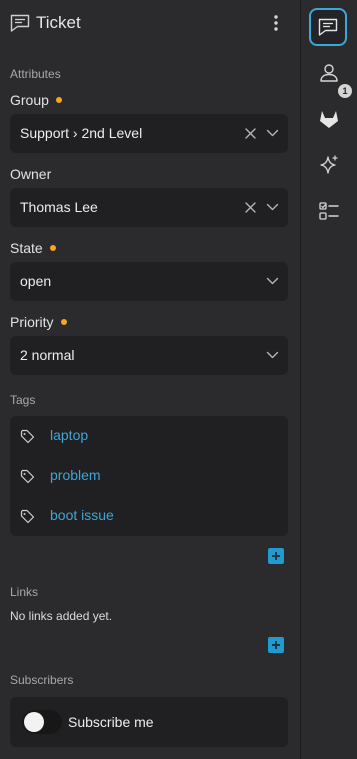 This screenshot has height=759, width=357. I want to click on state-field-label: State, so click(33, 248).